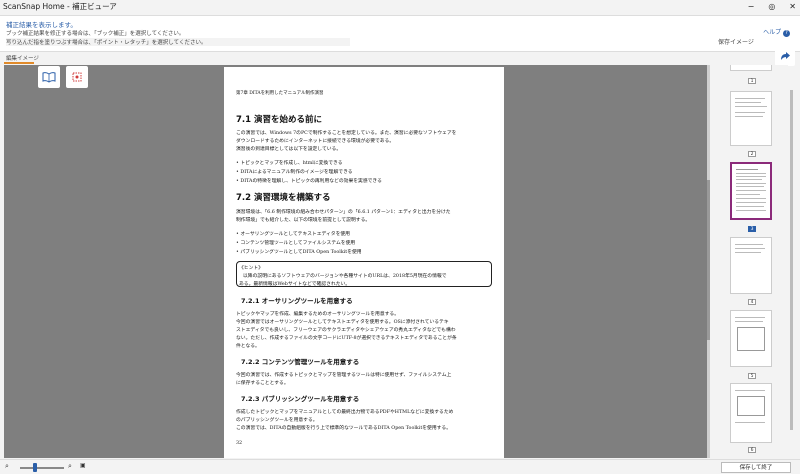 This screenshot has height=474, width=800. I want to click on section-7-2-3-title: 7.2.3 パブリッシングツールを用意する, so click(300, 399).